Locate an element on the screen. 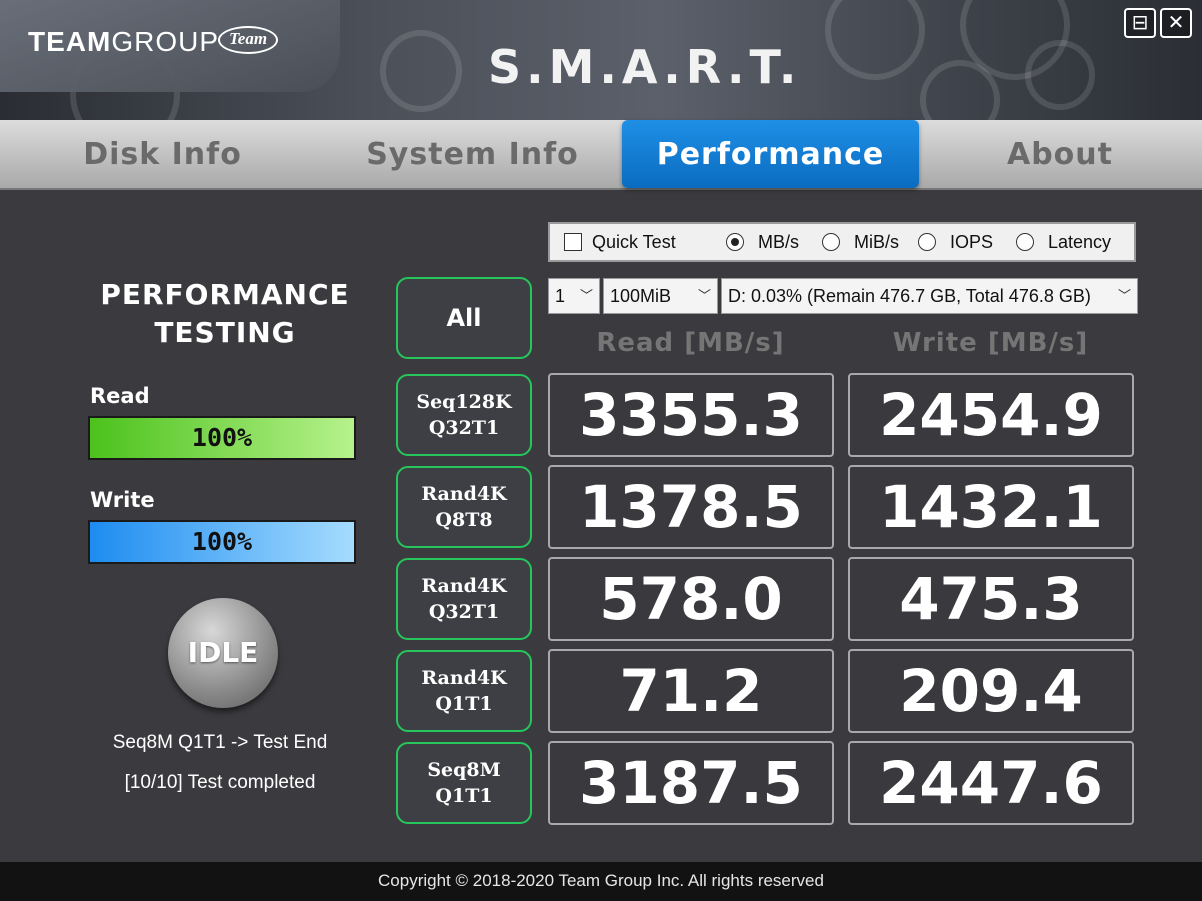  unit-iops-label: IOPS is located at coordinates (972, 242).